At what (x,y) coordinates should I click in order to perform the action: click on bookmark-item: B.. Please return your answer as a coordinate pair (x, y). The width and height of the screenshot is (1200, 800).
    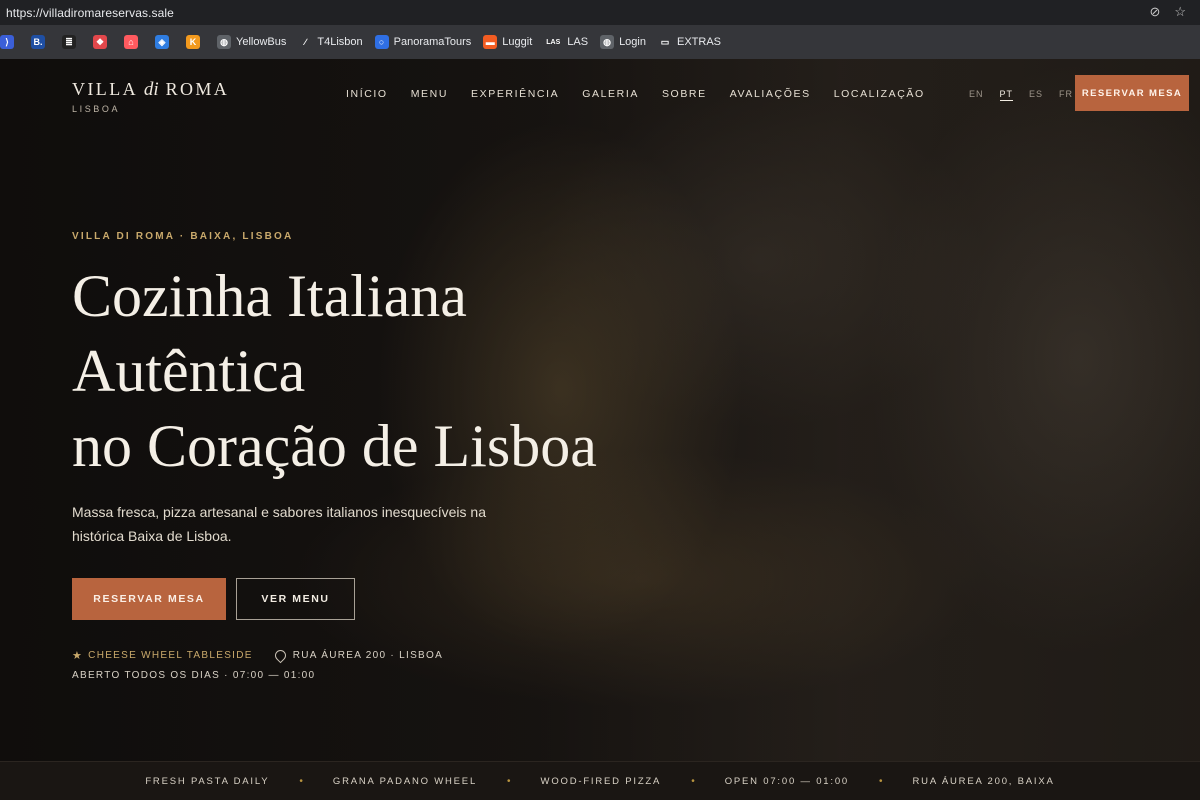
    Looking at the image, I should click on (40, 42).